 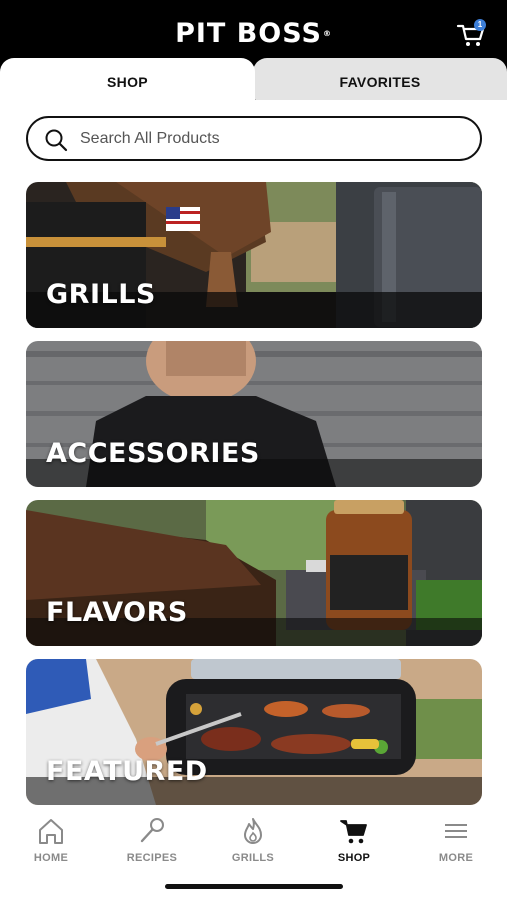 I want to click on nav-label-grills: GRILLS, so click(x=253, y=858).